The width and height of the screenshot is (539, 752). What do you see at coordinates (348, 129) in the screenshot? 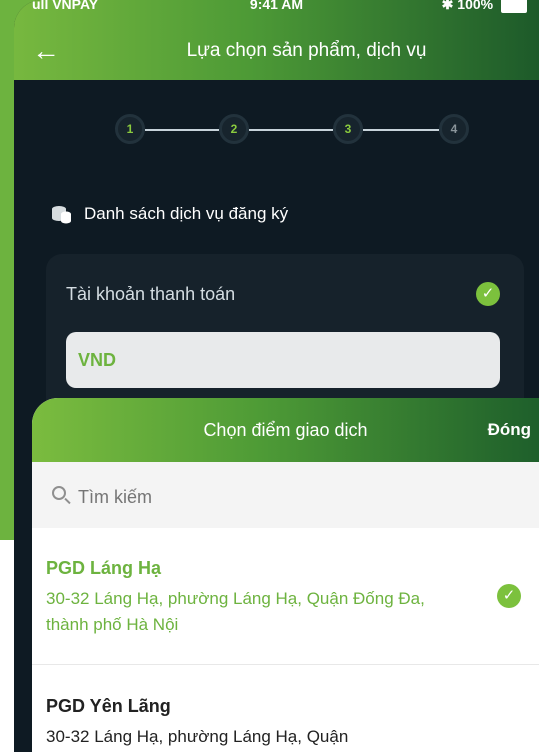
I see `step-3: 3` at bounding box center [348, 129].